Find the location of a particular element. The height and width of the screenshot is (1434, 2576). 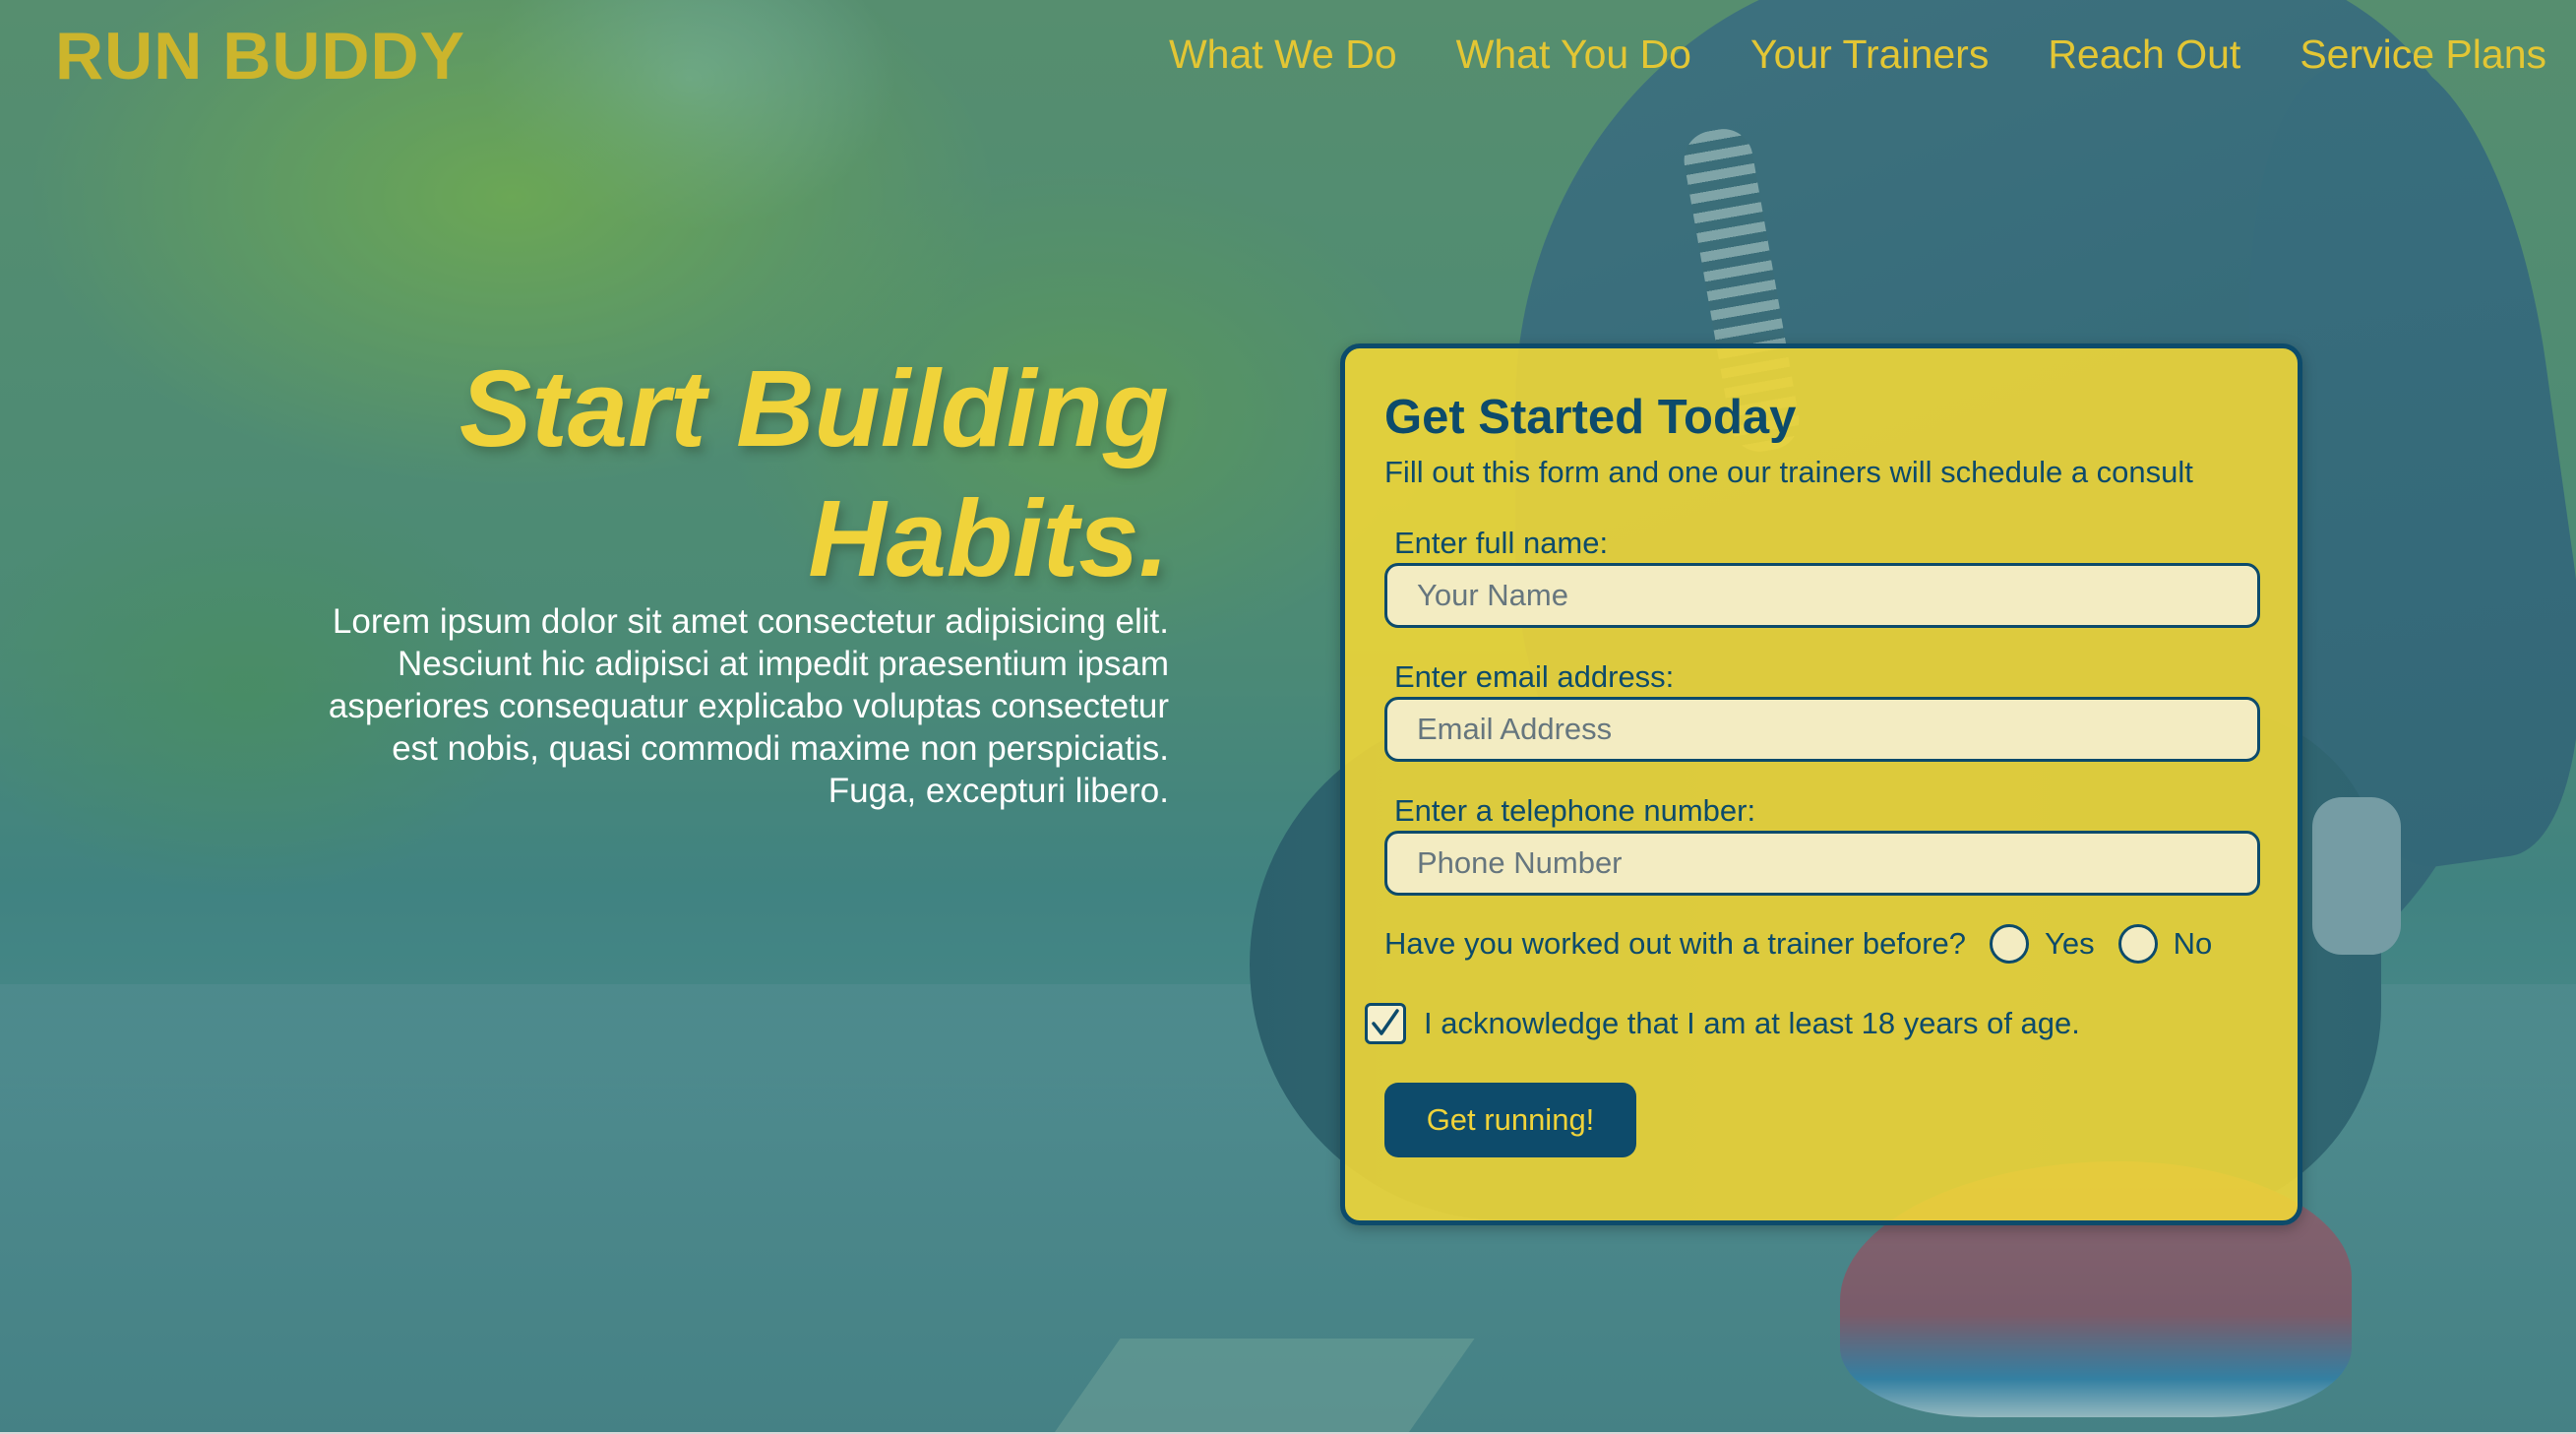

email-label: Enter email address: is located at coordinates (1534, 676).